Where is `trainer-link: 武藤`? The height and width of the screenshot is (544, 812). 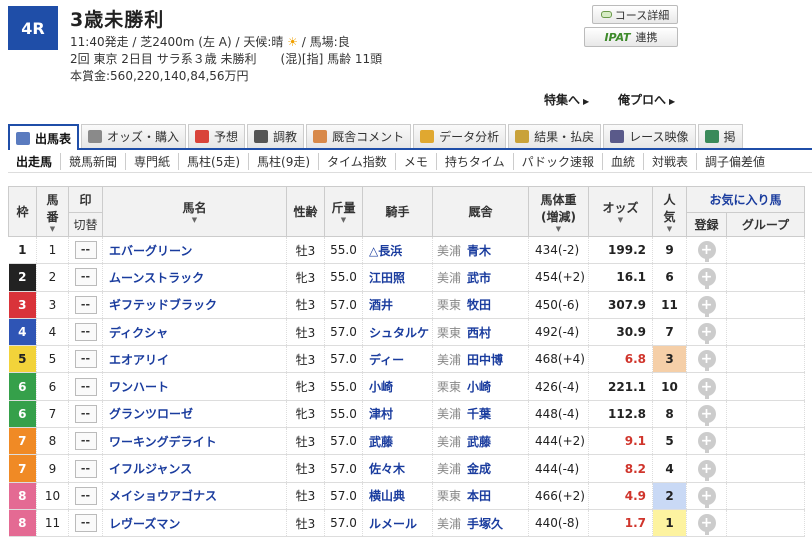
trainer-link: 武藤 is located at coordinates (479, 442).